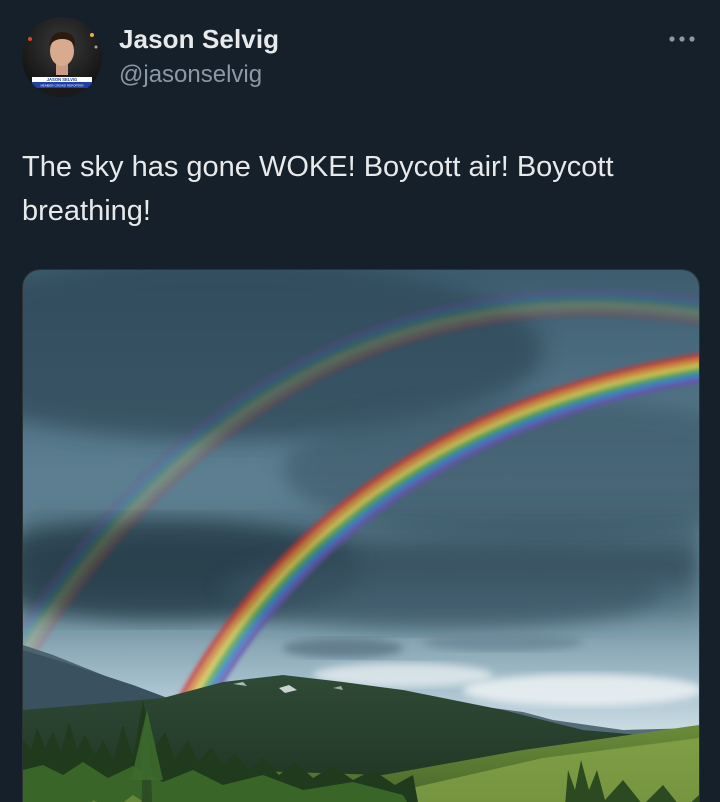 This screenshot has width=720, height=802. Describe the element at coordinates (190, 75) in the screenshot. I see `author-handle: @jasonselvig` at that location.